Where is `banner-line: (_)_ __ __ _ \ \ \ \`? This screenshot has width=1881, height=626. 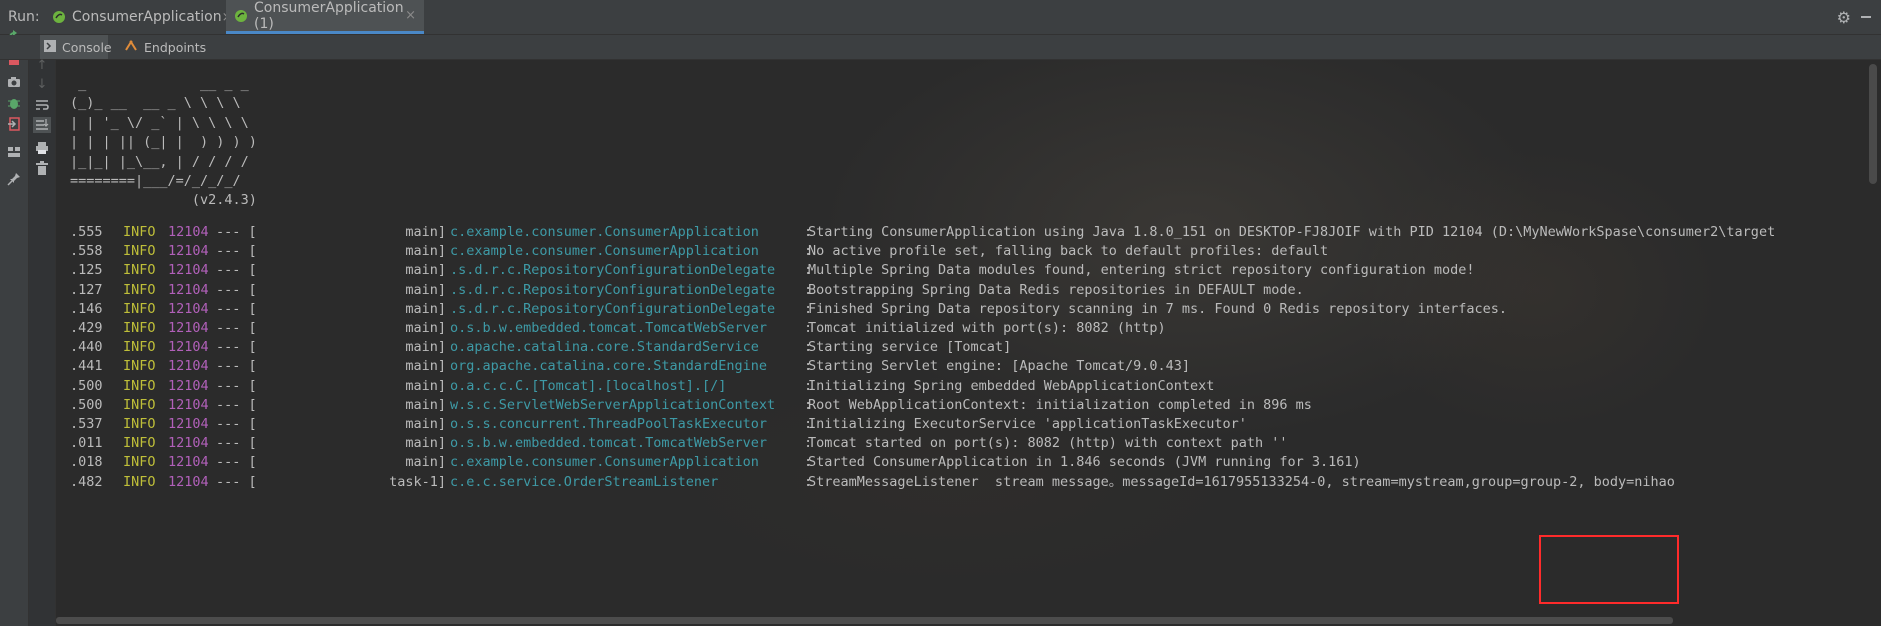
banner-line: (_)_ __ __ _ \ \ \ \ is located at coordinates (155, 103).